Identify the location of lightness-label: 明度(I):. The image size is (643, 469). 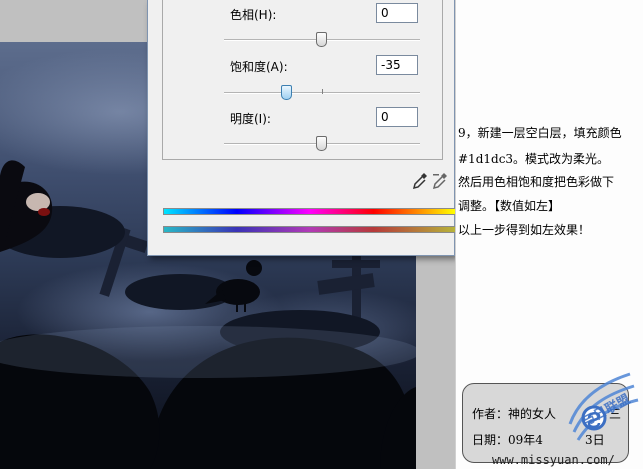
(250, 119).